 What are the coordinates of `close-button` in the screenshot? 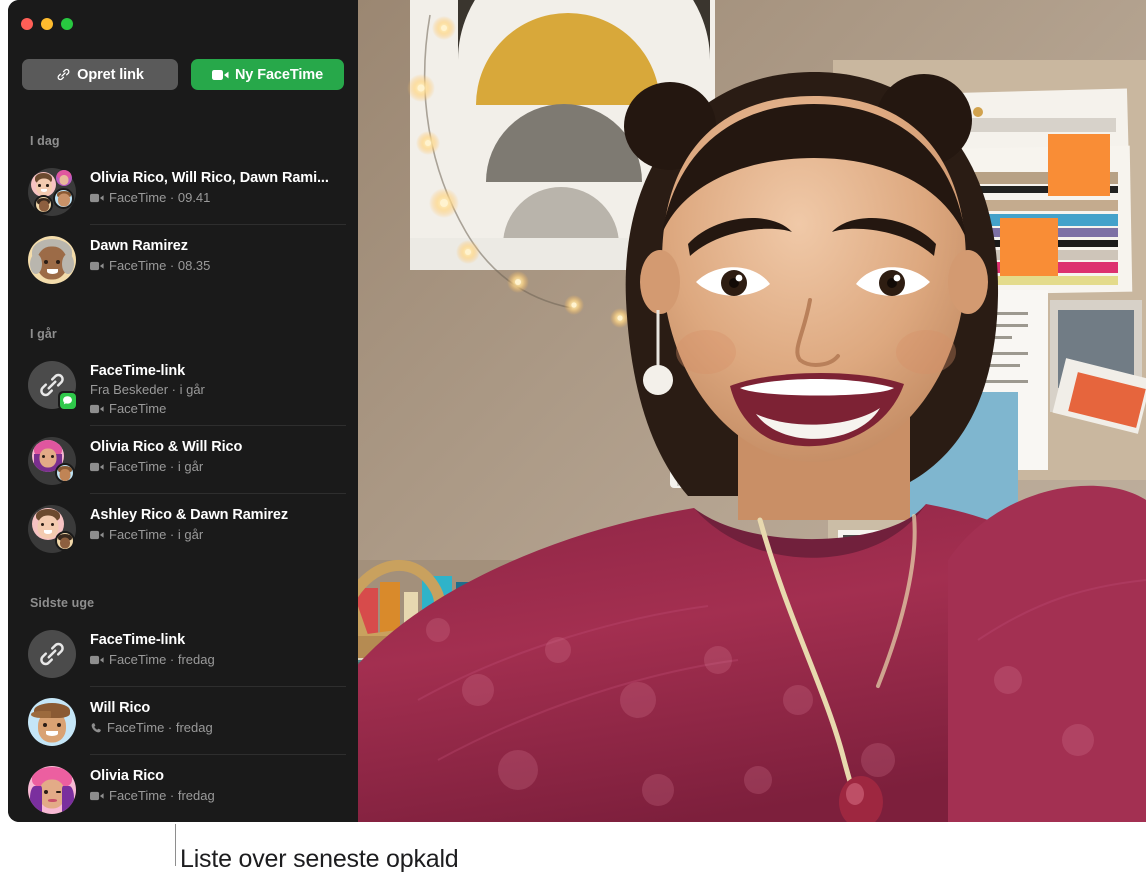 It's located at (27, 24).